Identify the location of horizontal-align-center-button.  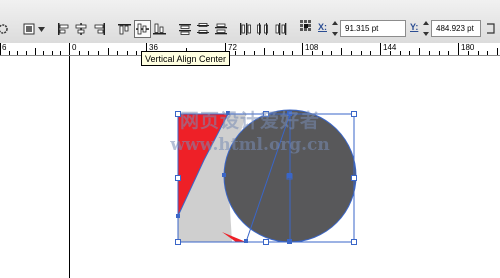
(81, 29).